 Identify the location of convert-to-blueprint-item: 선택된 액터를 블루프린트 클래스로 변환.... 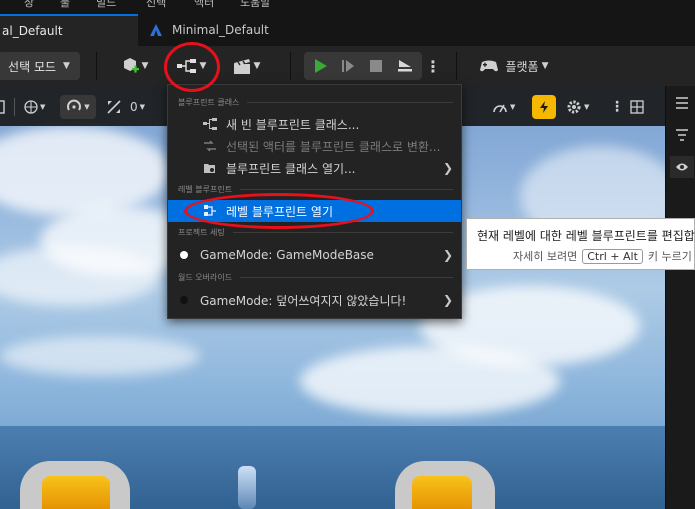
(314, 146).